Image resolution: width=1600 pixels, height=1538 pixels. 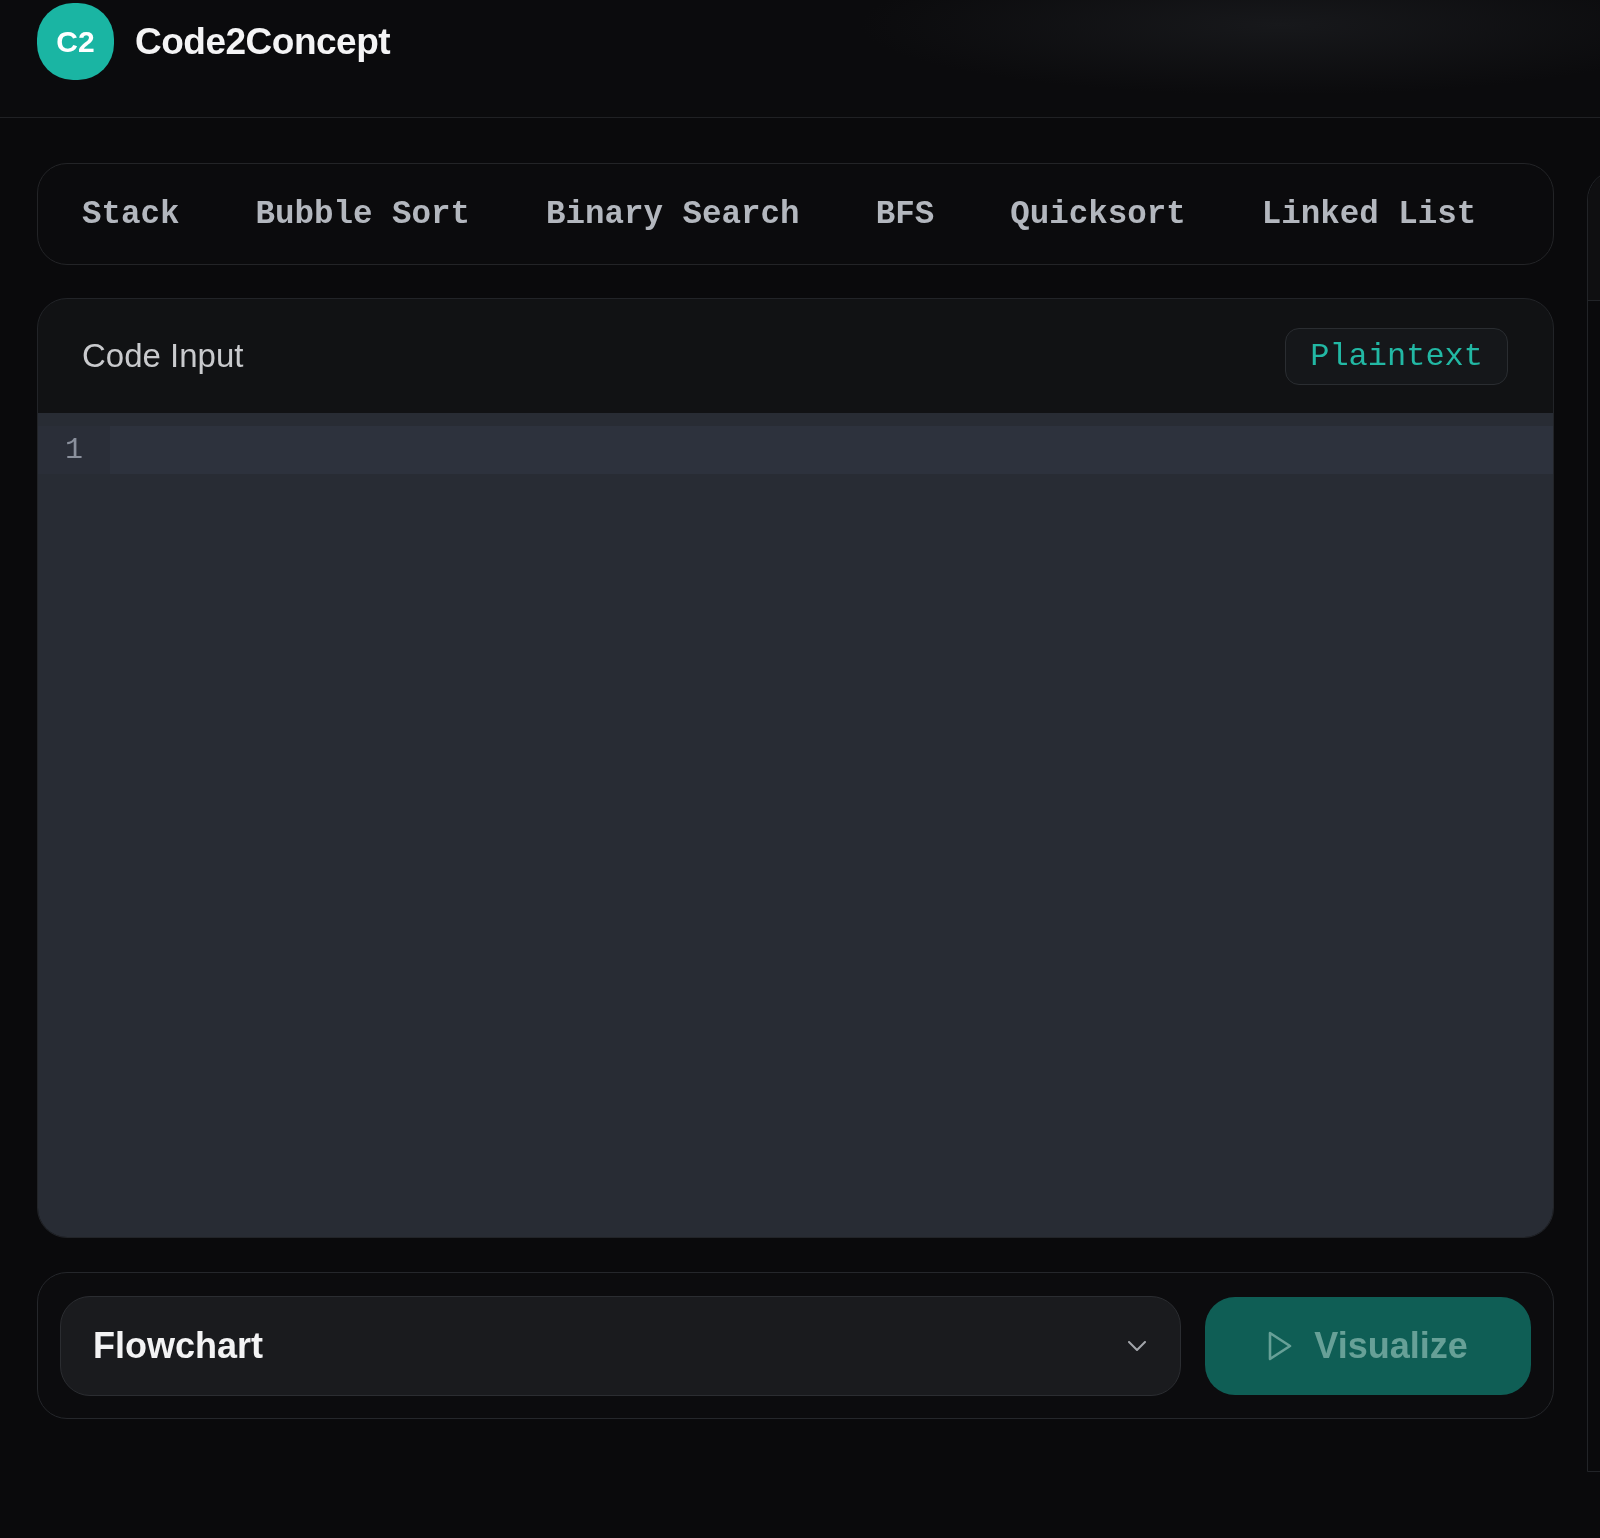 What do you see at coordinates (1369, 214) in the screenshot?
I see `example-tab: Linked List` at bounding box center [1369, 214].